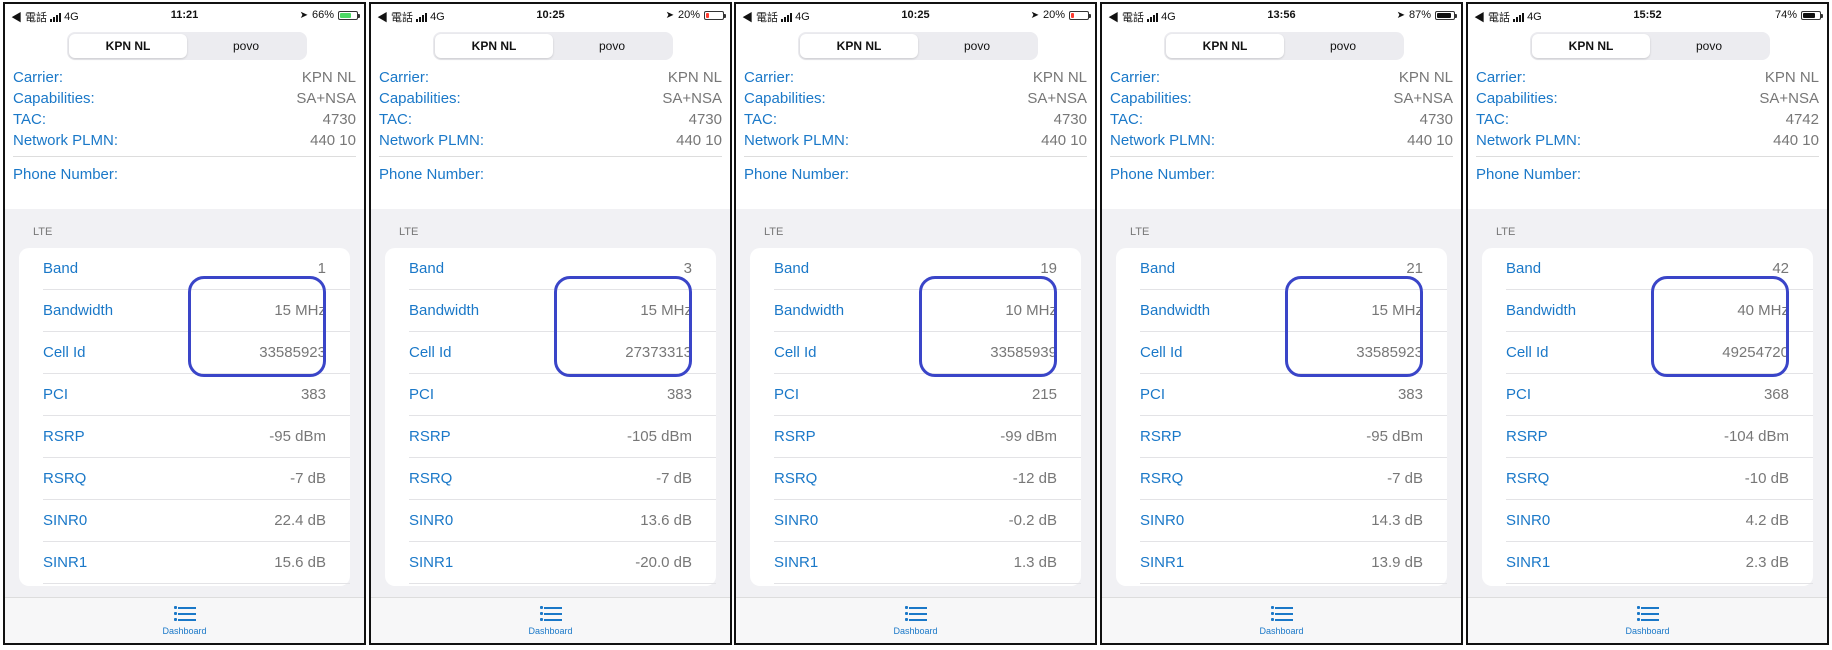 The image size is (1832, 650). Describe the element at coordinates (1647, 15) in the screenshot. I see `clock: 15:52` at that location.